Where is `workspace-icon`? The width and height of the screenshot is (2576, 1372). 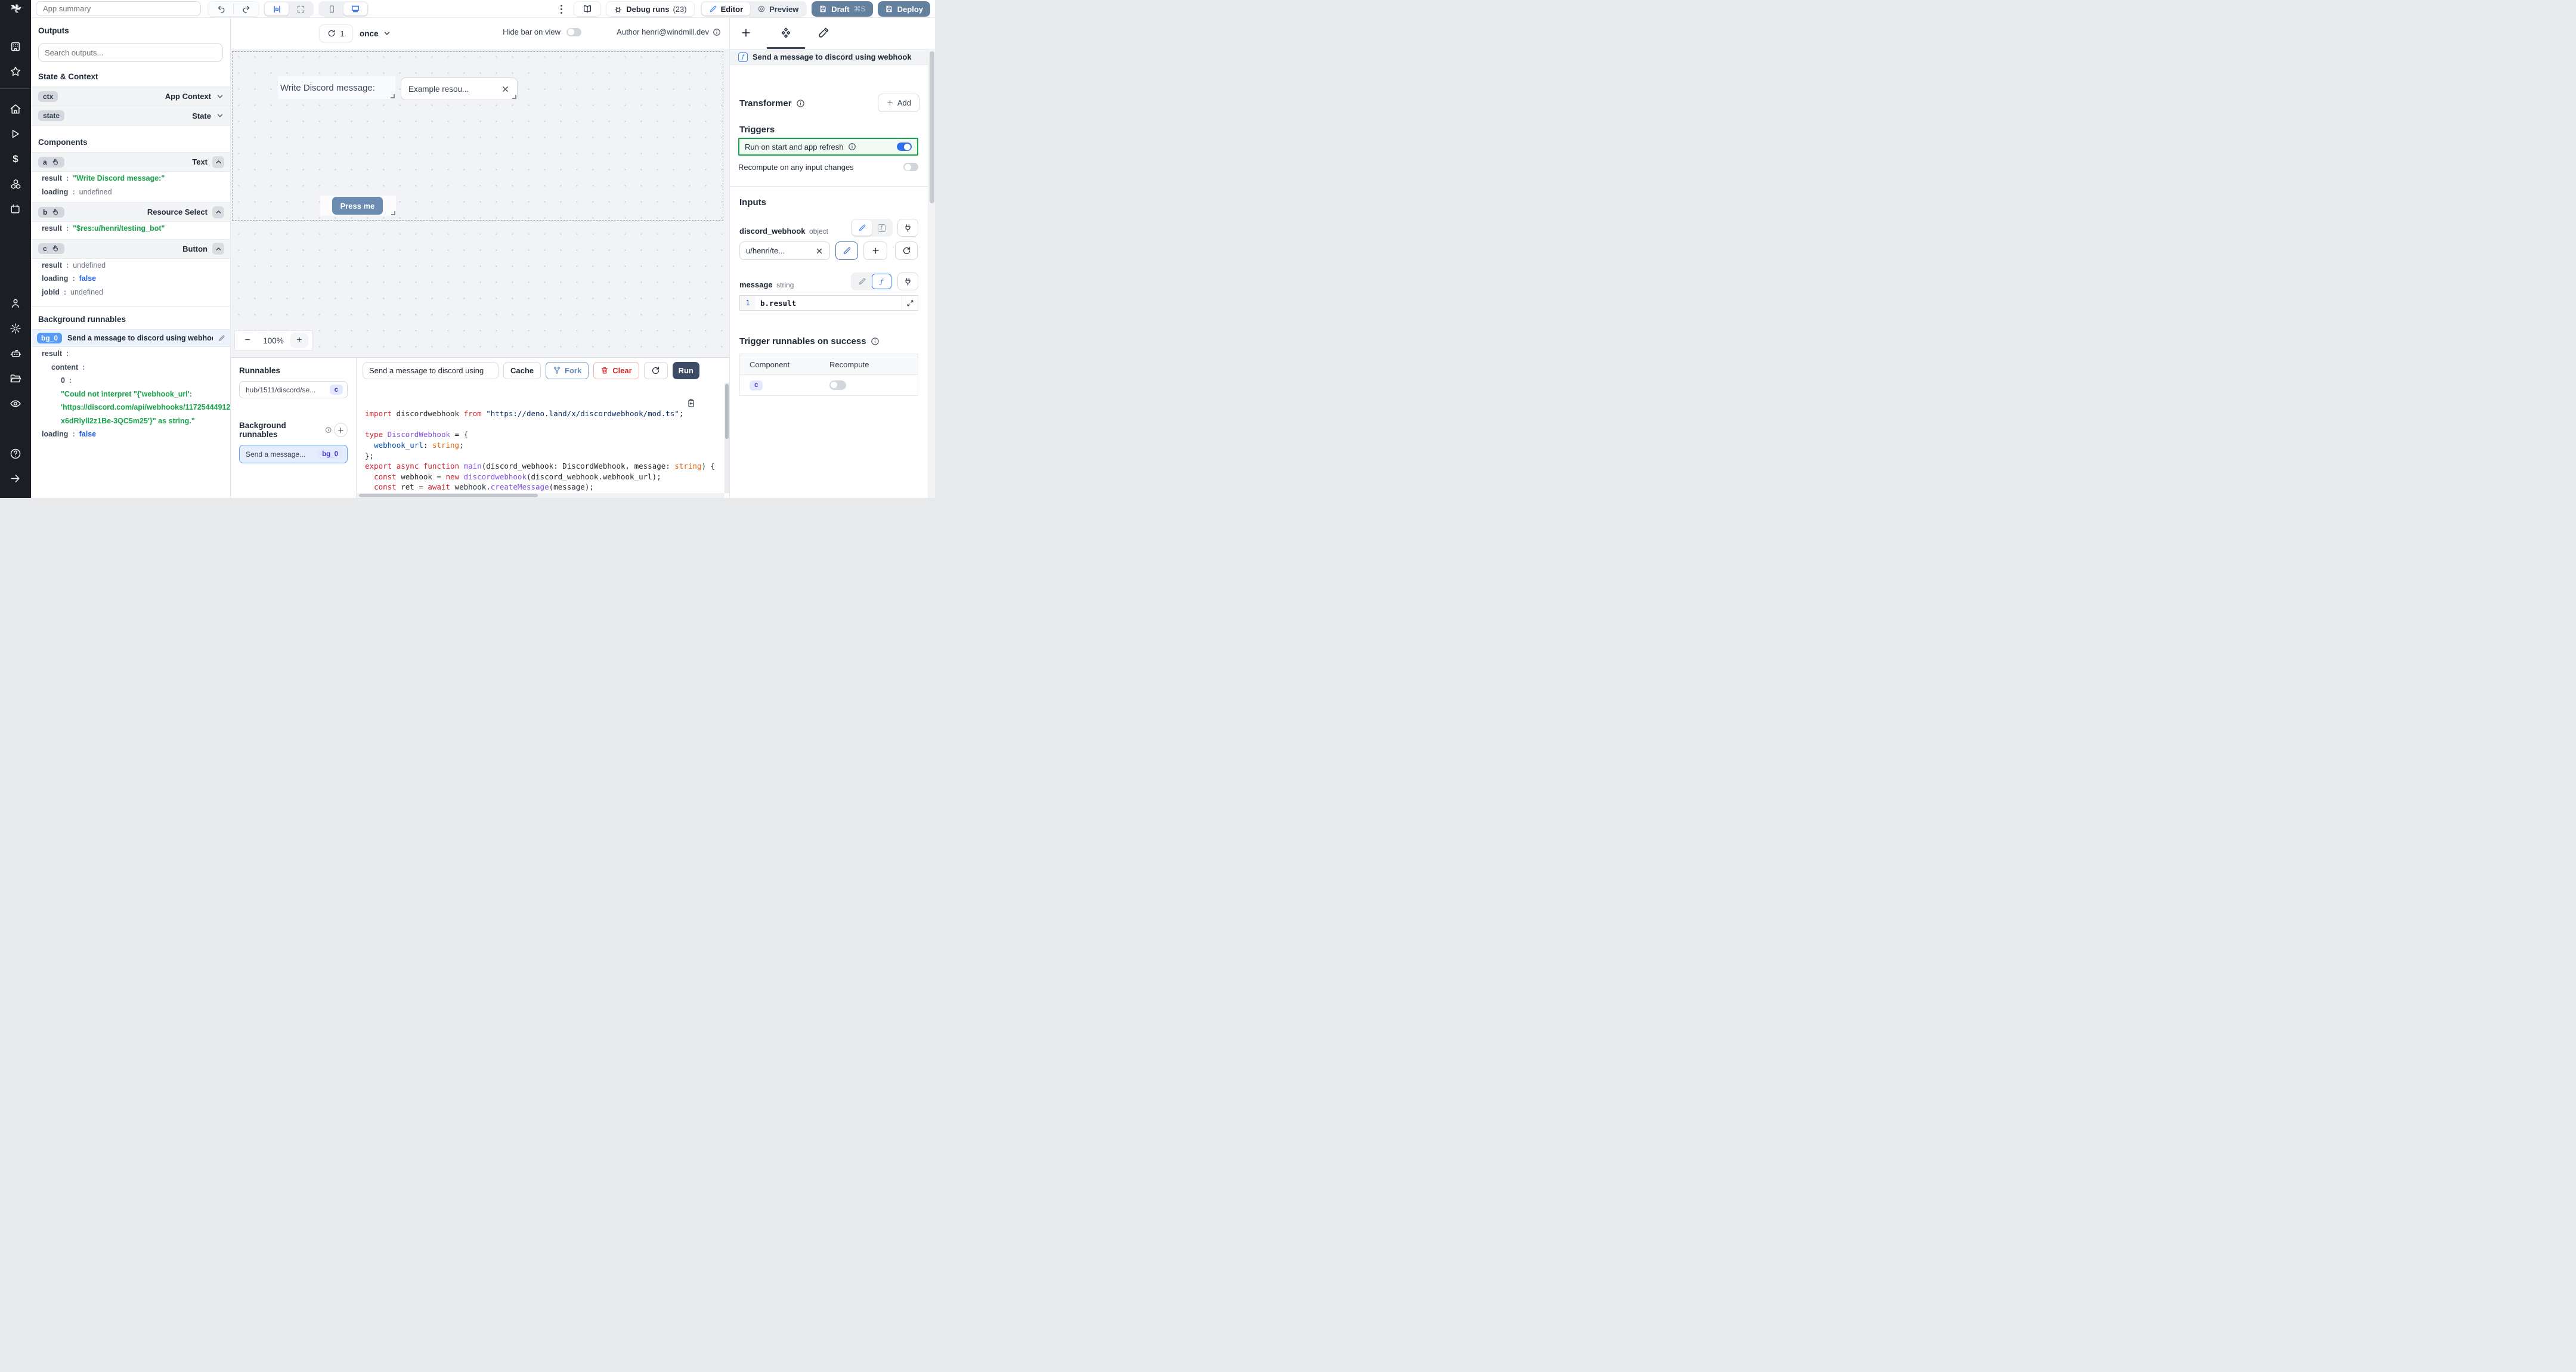 workspace-icon is located at coordinates (16, 46).